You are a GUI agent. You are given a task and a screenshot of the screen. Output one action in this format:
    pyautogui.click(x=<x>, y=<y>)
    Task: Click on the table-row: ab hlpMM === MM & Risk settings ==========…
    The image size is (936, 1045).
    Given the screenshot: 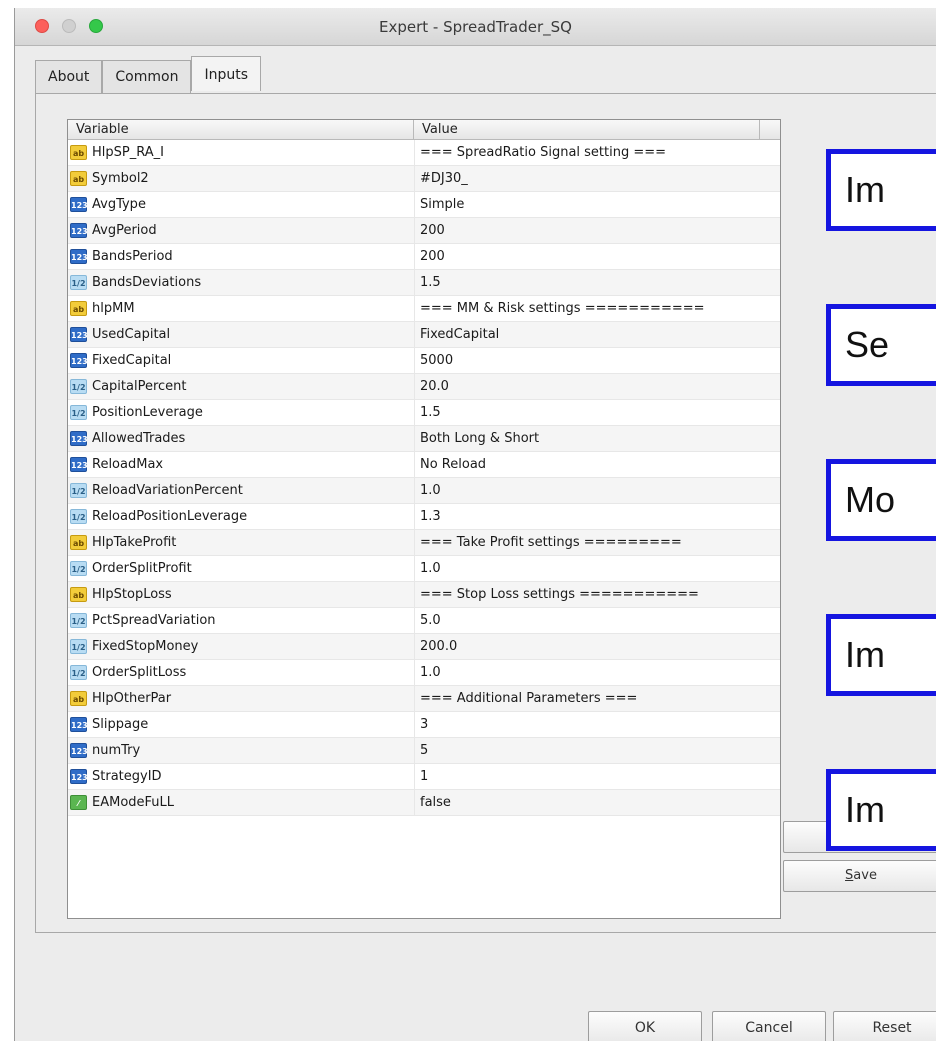 What is the action you would take?
    pyautogui.click(x=424, y=309)
    